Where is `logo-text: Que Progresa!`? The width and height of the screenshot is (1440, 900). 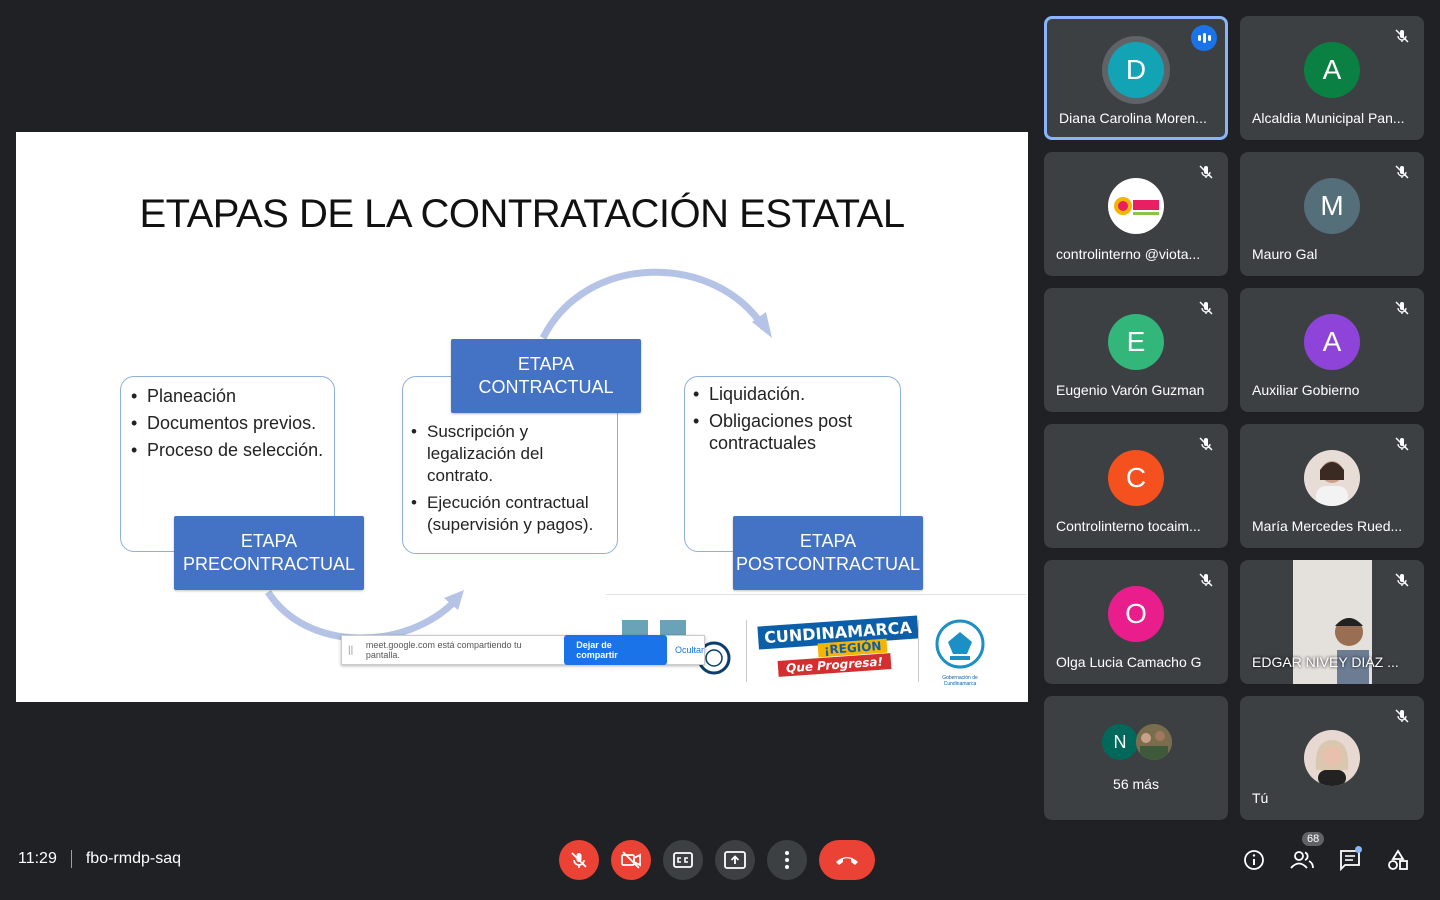 logo-text: Que Progresa! is located at coordinates (834, 665).